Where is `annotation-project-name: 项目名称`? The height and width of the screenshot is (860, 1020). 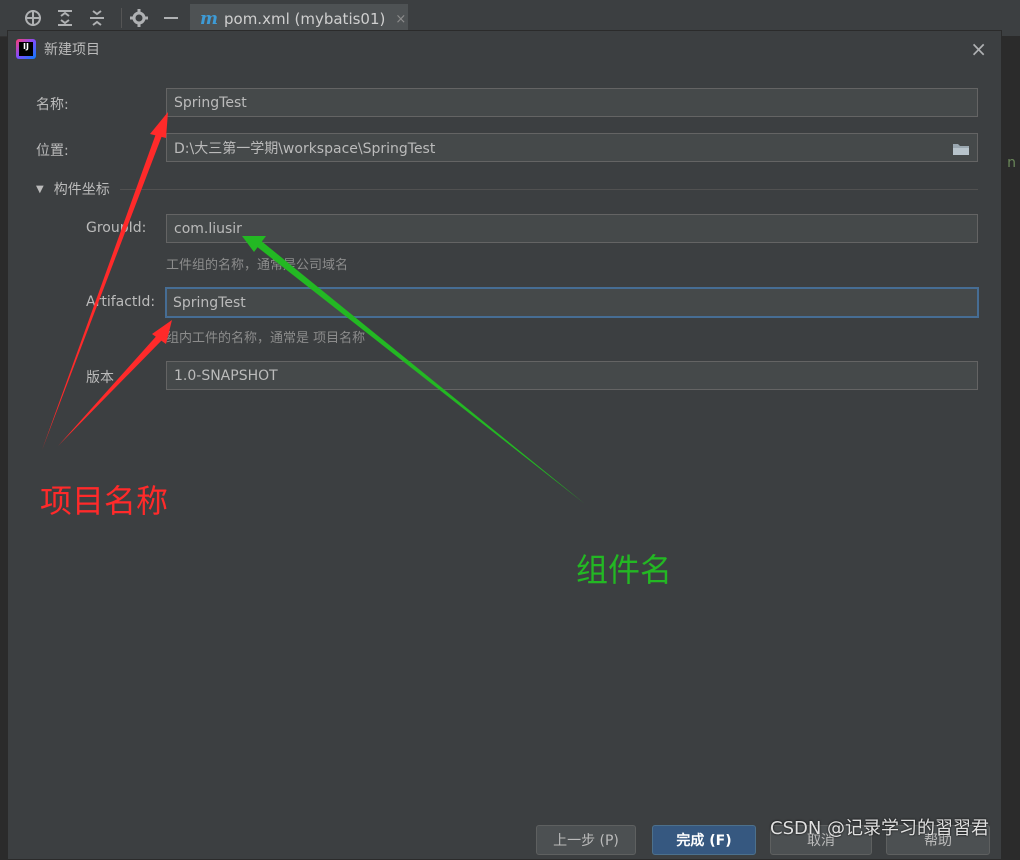 annotation-project-name: 项目名称 is located at coordinates (104, 501).